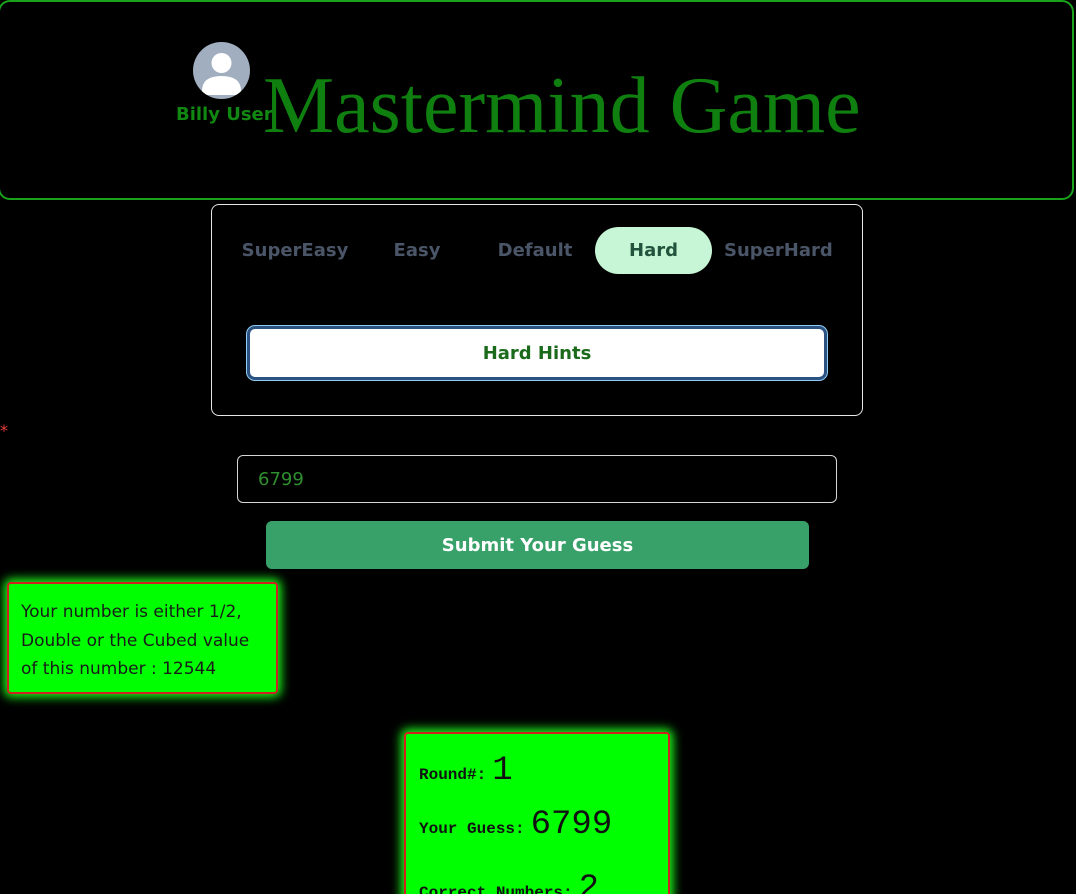 This screenshot has width=1076, height=894. I want to click on user-avatar-icon, so click(221, 74).